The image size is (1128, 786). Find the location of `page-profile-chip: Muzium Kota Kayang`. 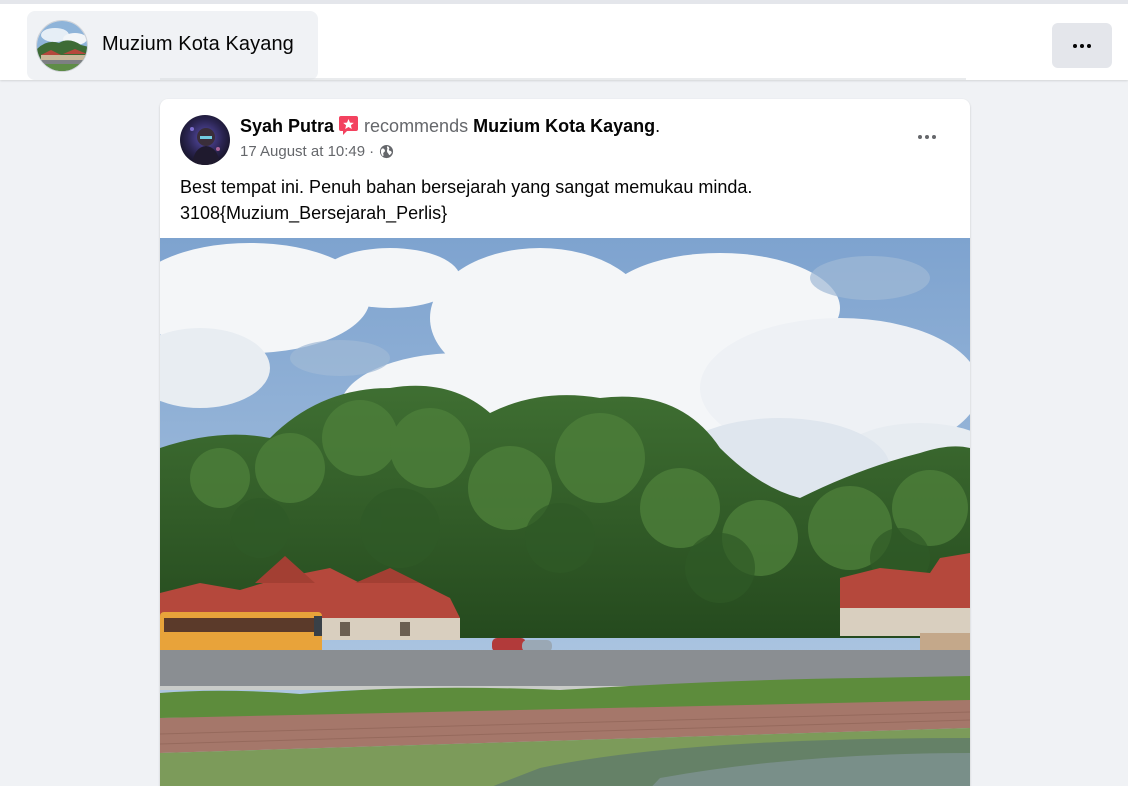

page-profile-chip: Muzium Kota Kayang is located at coordinates (172, 45).